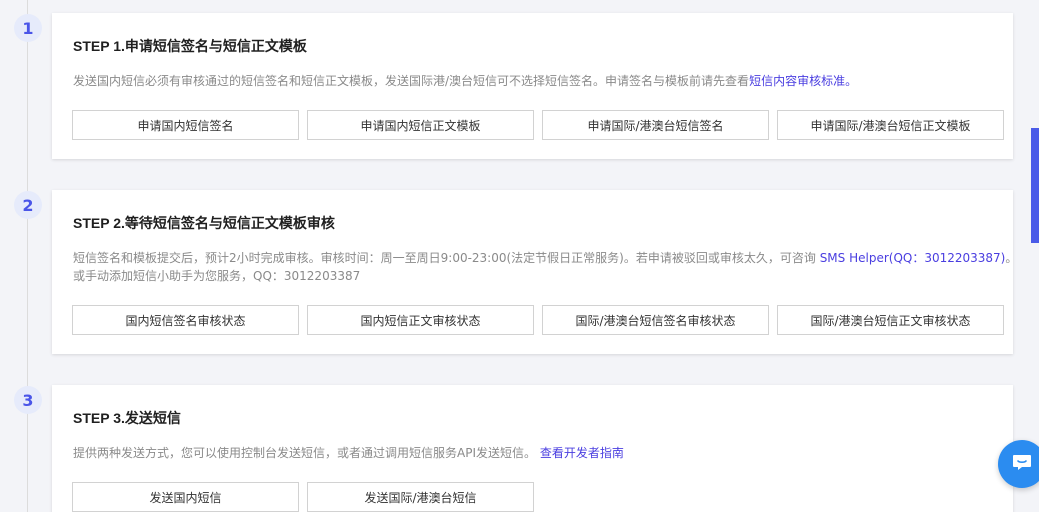 This screenshot has height=512, width=1039. What do you see at coordinates (1011, 258) in the screenshot?
I see `description-suffix: 。` at bounding box center [1011, 258].